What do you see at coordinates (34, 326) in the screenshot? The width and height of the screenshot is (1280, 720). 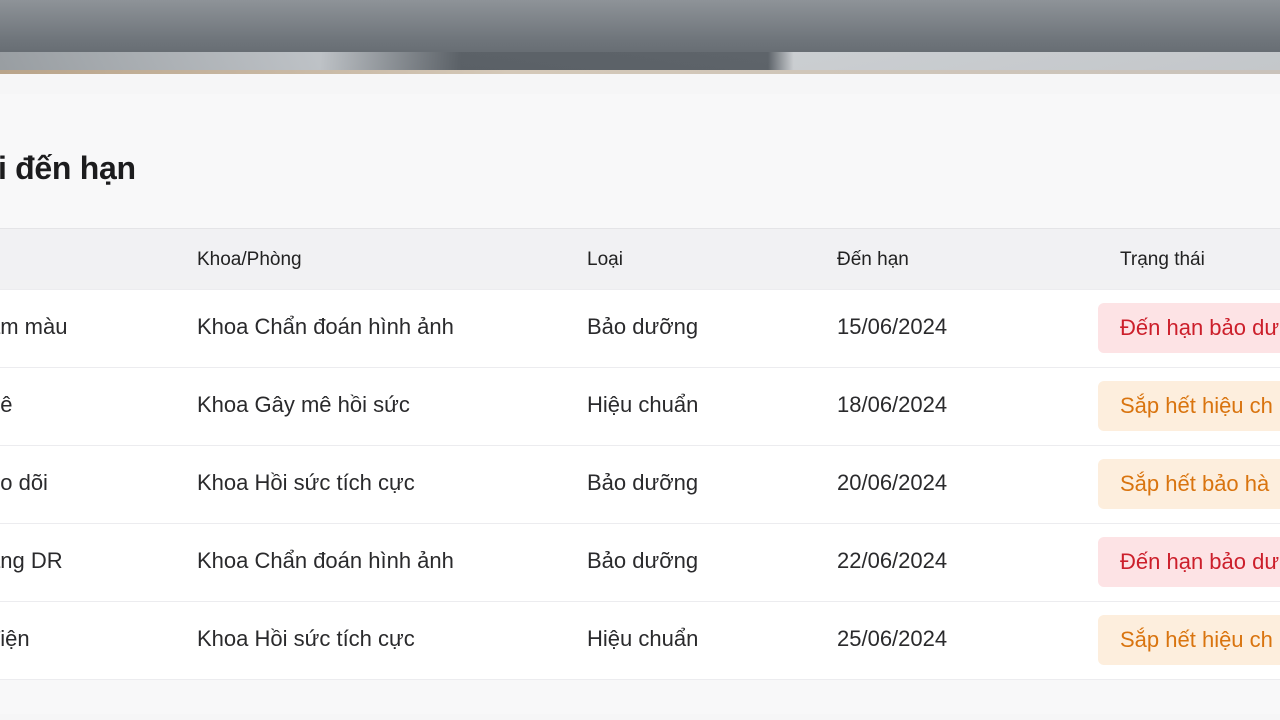 I see `device-name: am màu` at bounding box center [34, 326].